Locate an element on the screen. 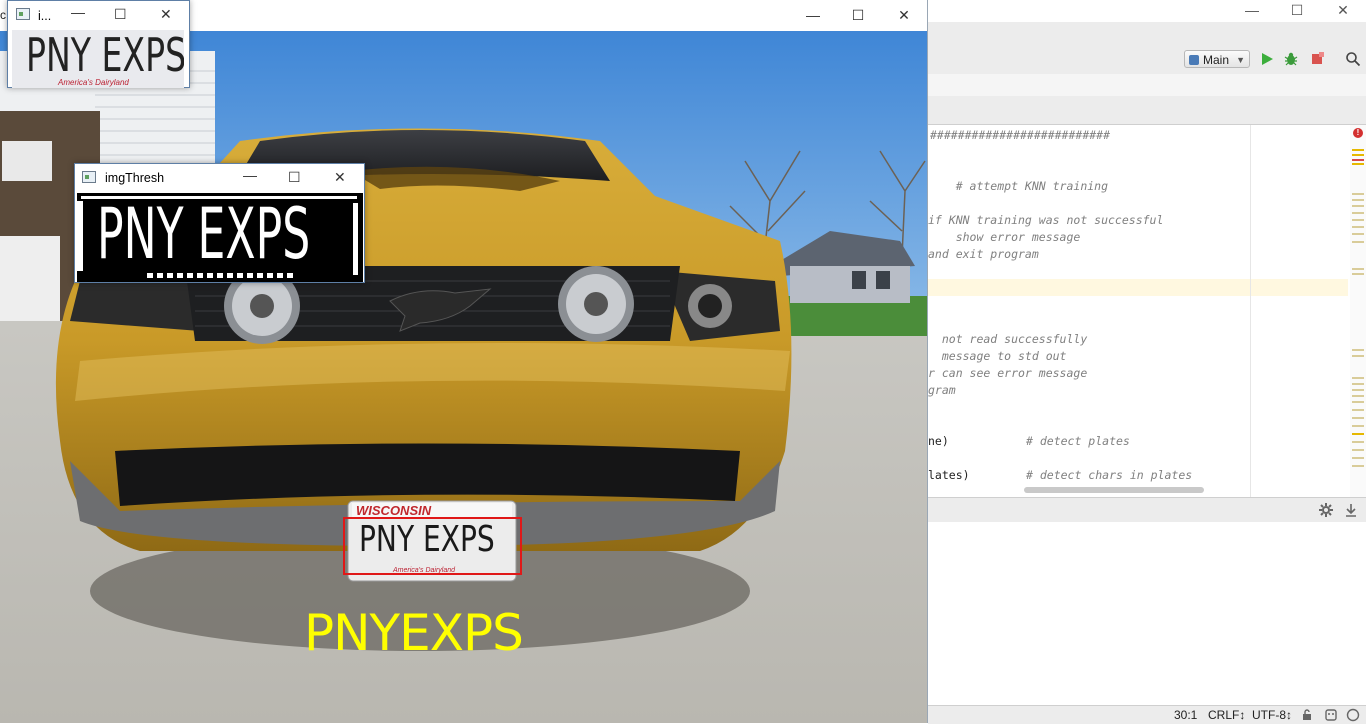 This screenshot has width=1366, height=724. code-line: and exit program is located at coordinates (983, 254).